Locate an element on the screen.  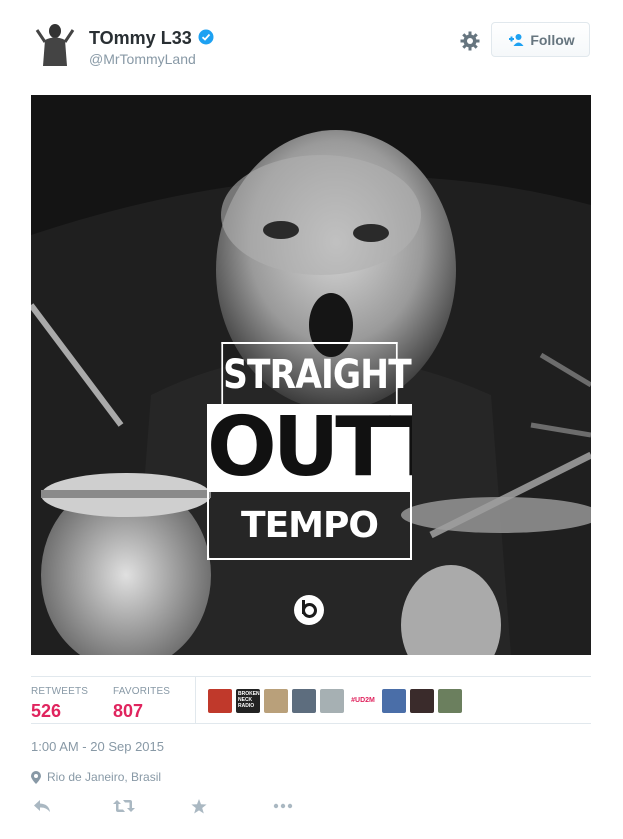
favorites-label: FAVORITES is located at coordinates (142, 691).